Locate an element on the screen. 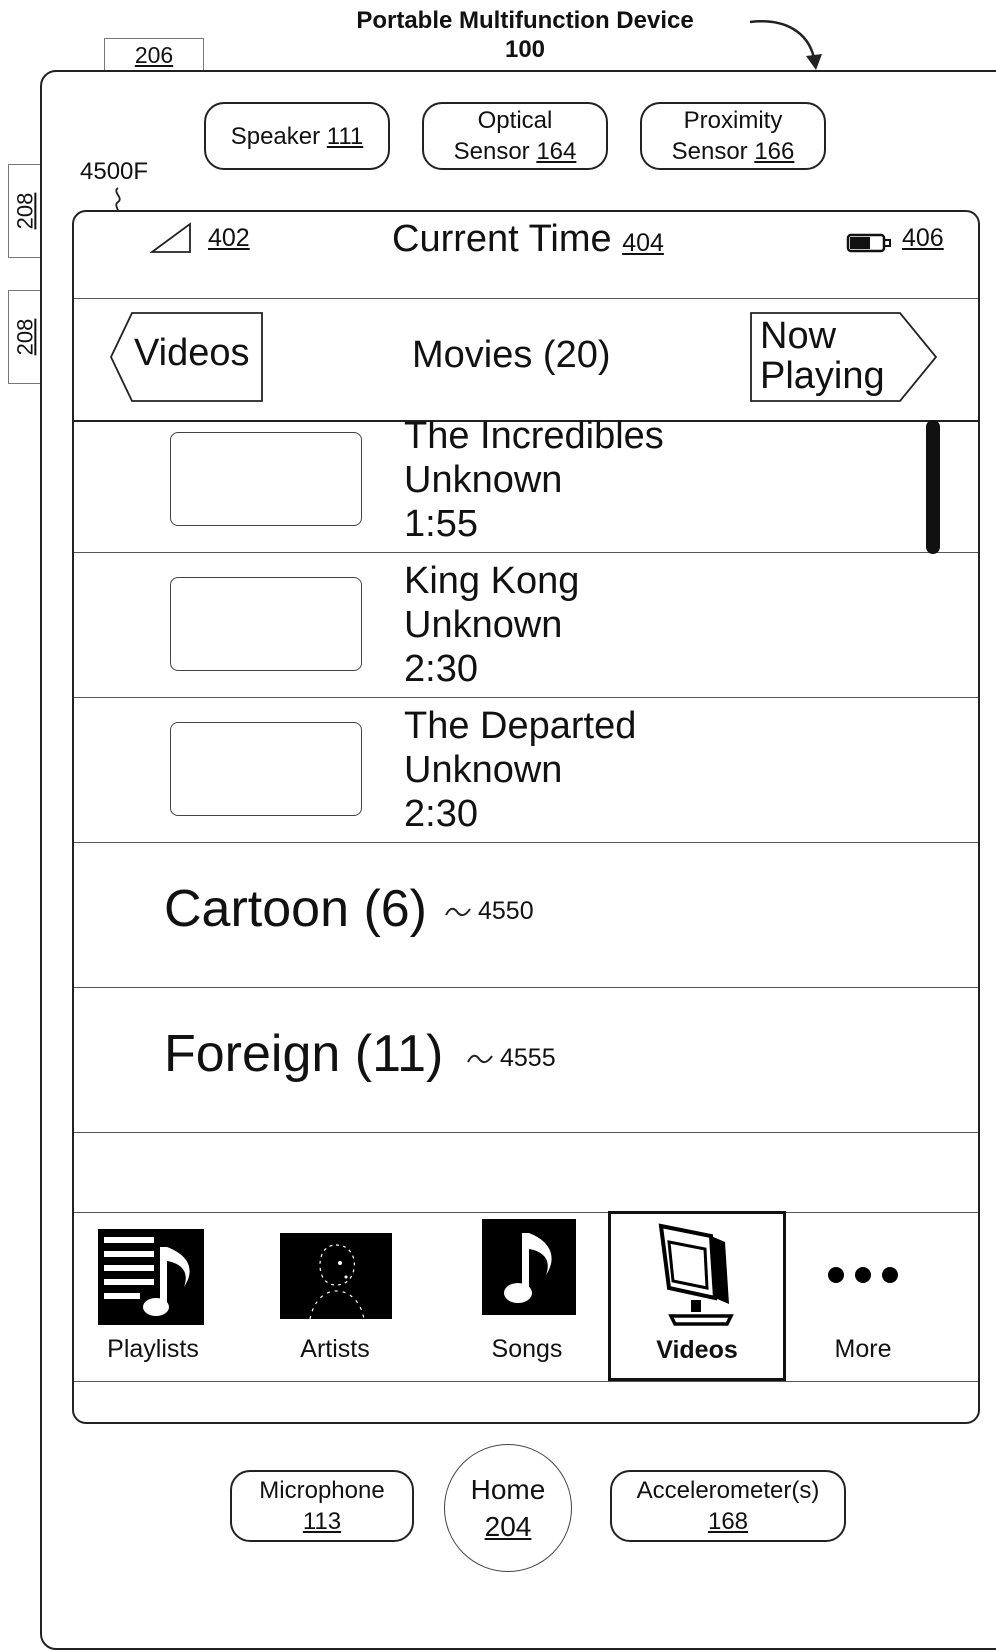 This screenshot has height=1650, width=996. microphone-label: Microphone 113 is located at coordinates (322, 1506).